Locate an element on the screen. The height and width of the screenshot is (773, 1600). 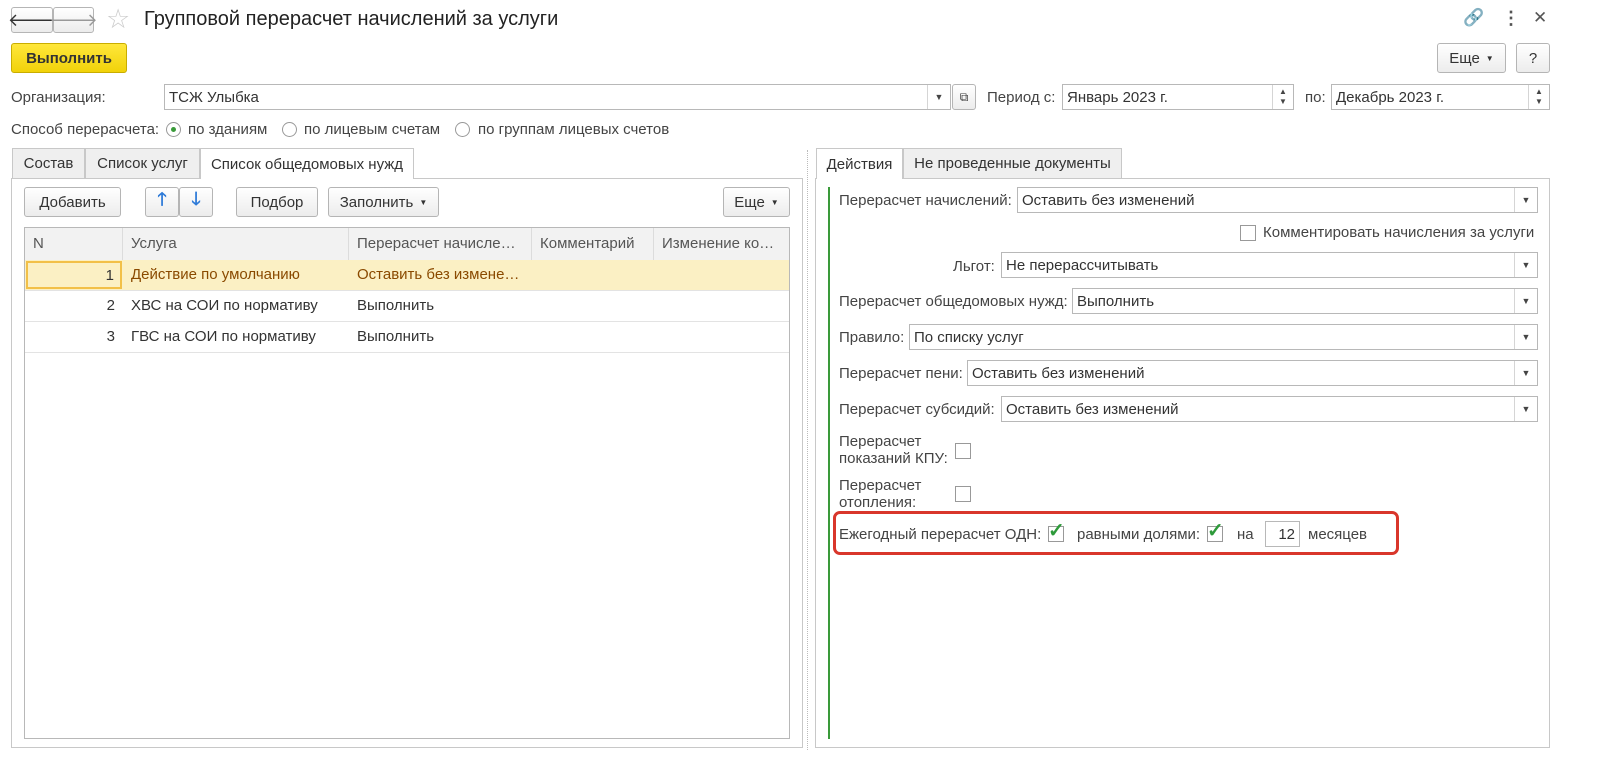
months-label: месяцев is located at coordinates (1338, 534).